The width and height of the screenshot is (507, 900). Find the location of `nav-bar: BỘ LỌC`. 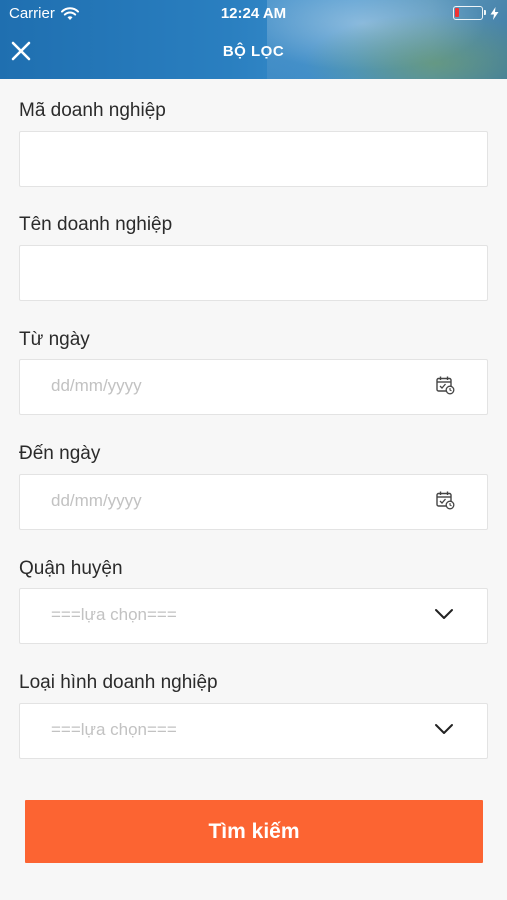

nav-bar: BỘ LỌC is located at coordinates (253, 53).